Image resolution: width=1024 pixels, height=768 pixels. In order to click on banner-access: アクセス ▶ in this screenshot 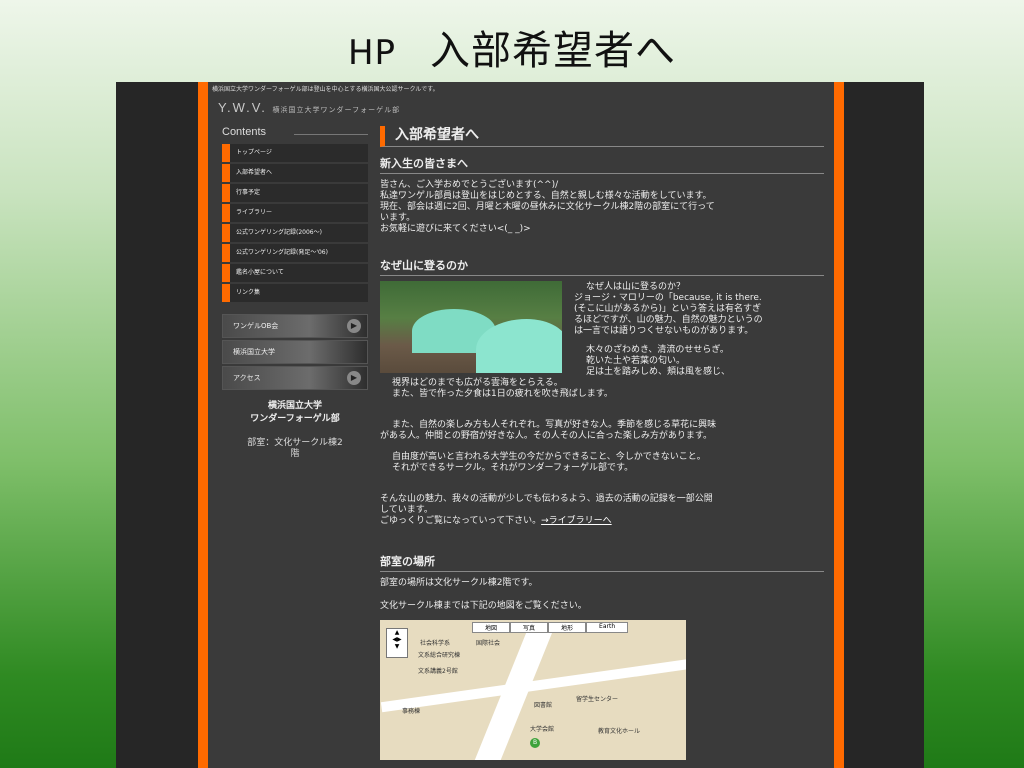, I will do `click(295, 378)`.